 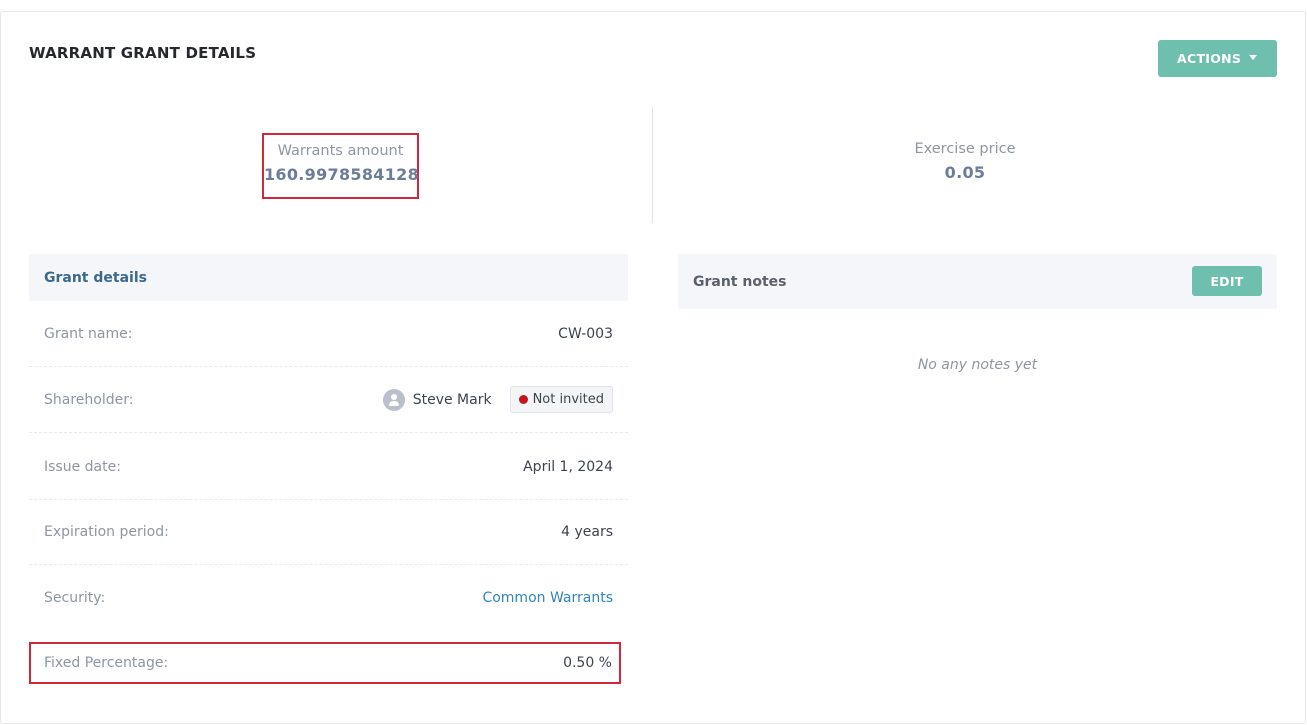 What do you see at coordinates (95, 277) in the screenshot?
I see `grant-details-title: Grant details` at bounding box center [95, 277].